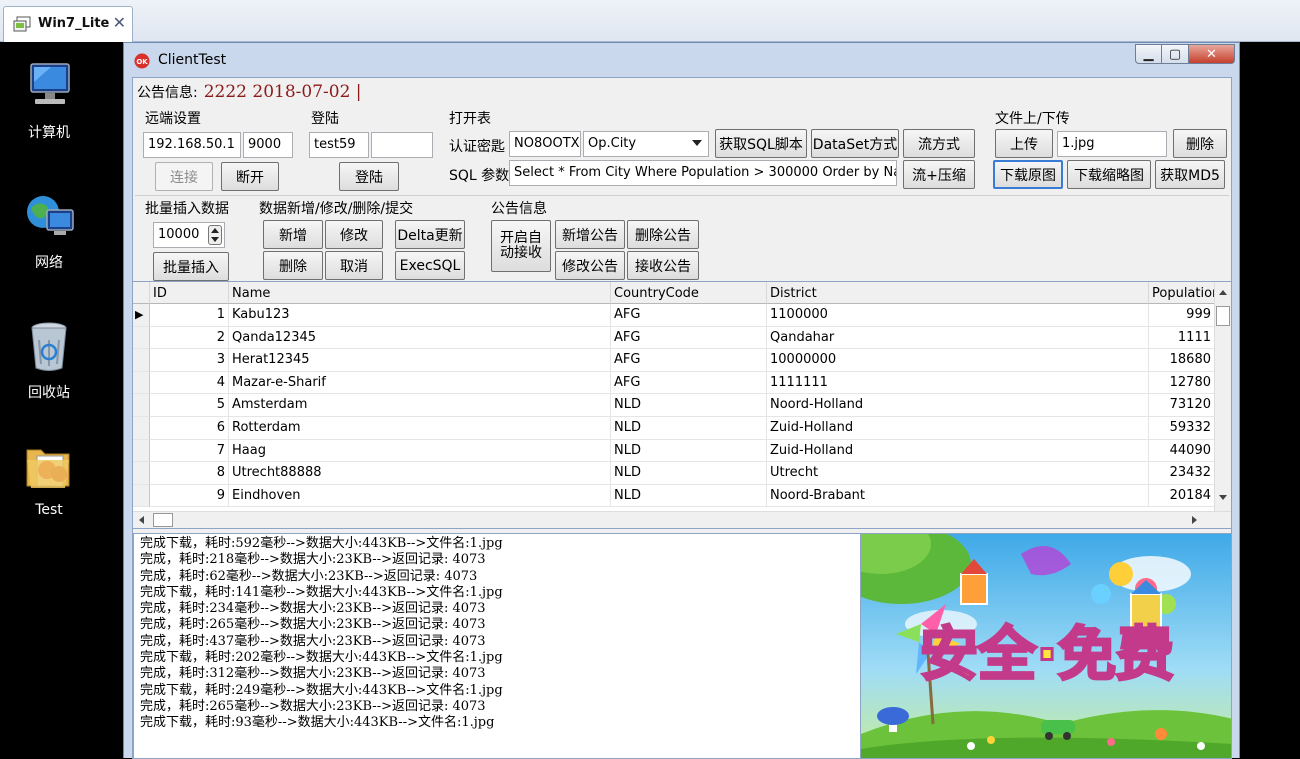 The image size is (1300, 759). What do you see at coordinates (369, 176) in the screenshot?
I see `login-button: 登陆` at bounding box center [369, 176].